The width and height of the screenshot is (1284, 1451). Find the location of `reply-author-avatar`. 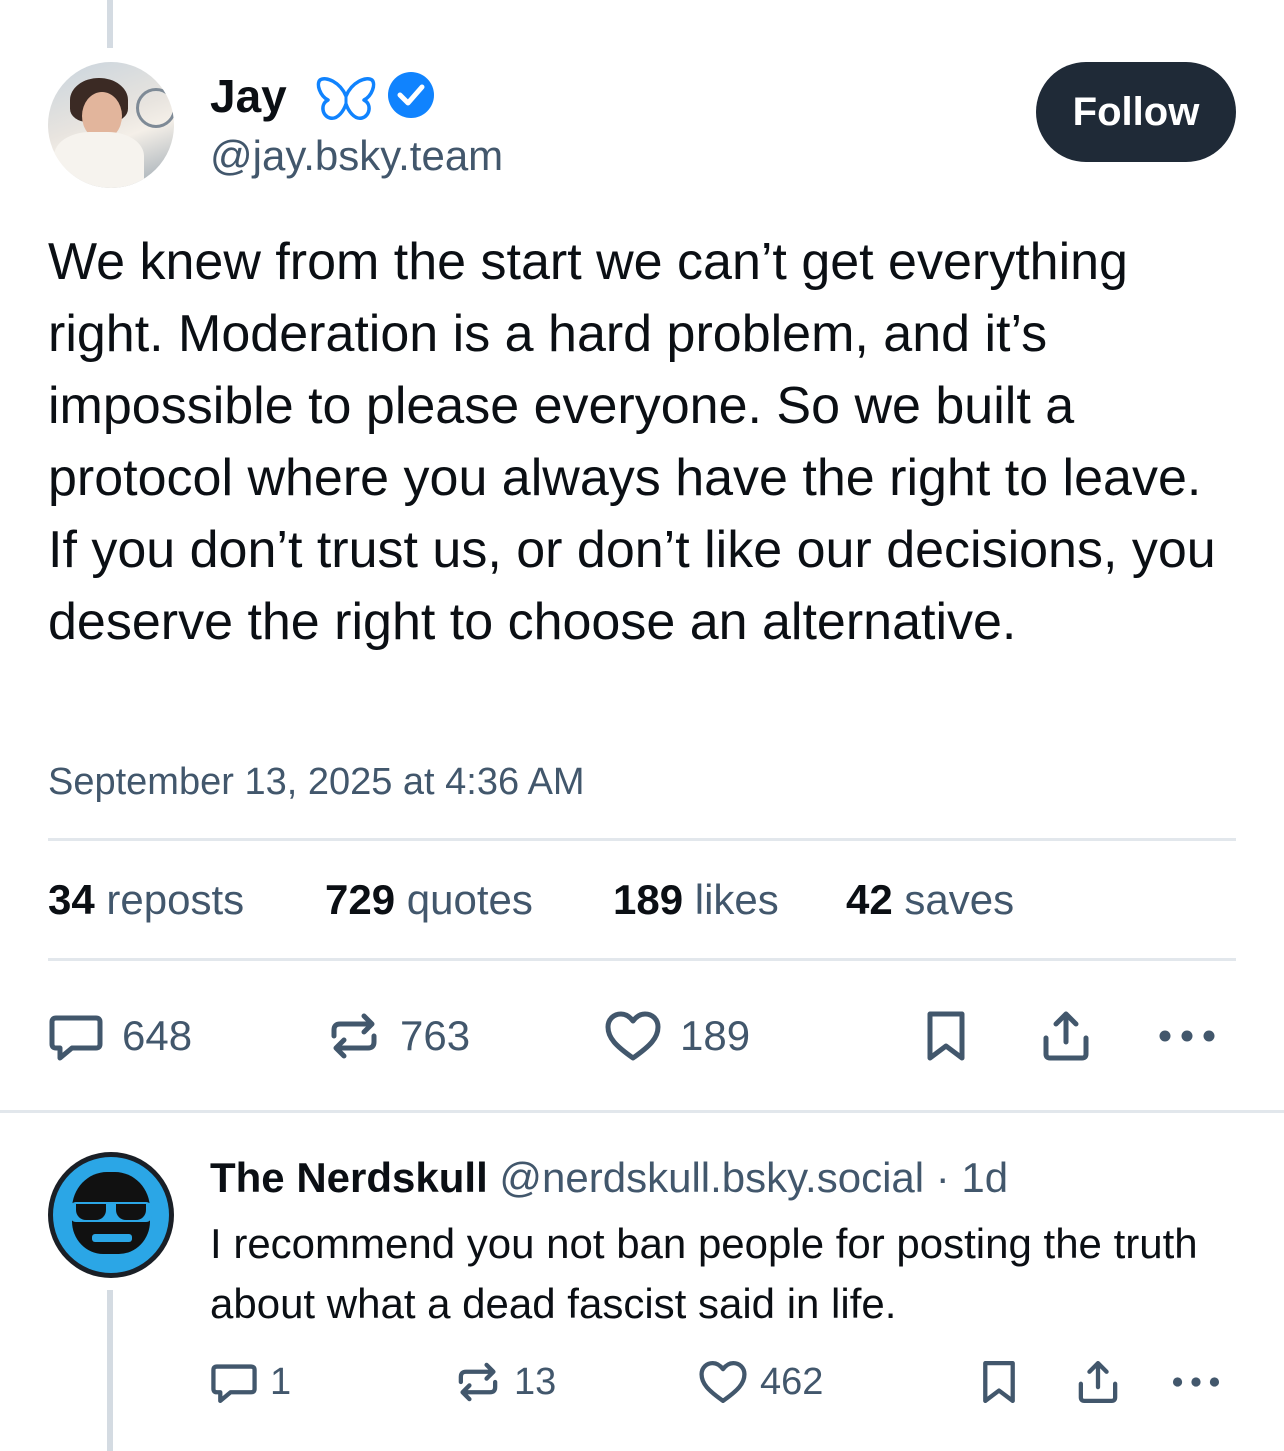

reply-author-avatar is located at coordinates (111, 1215).